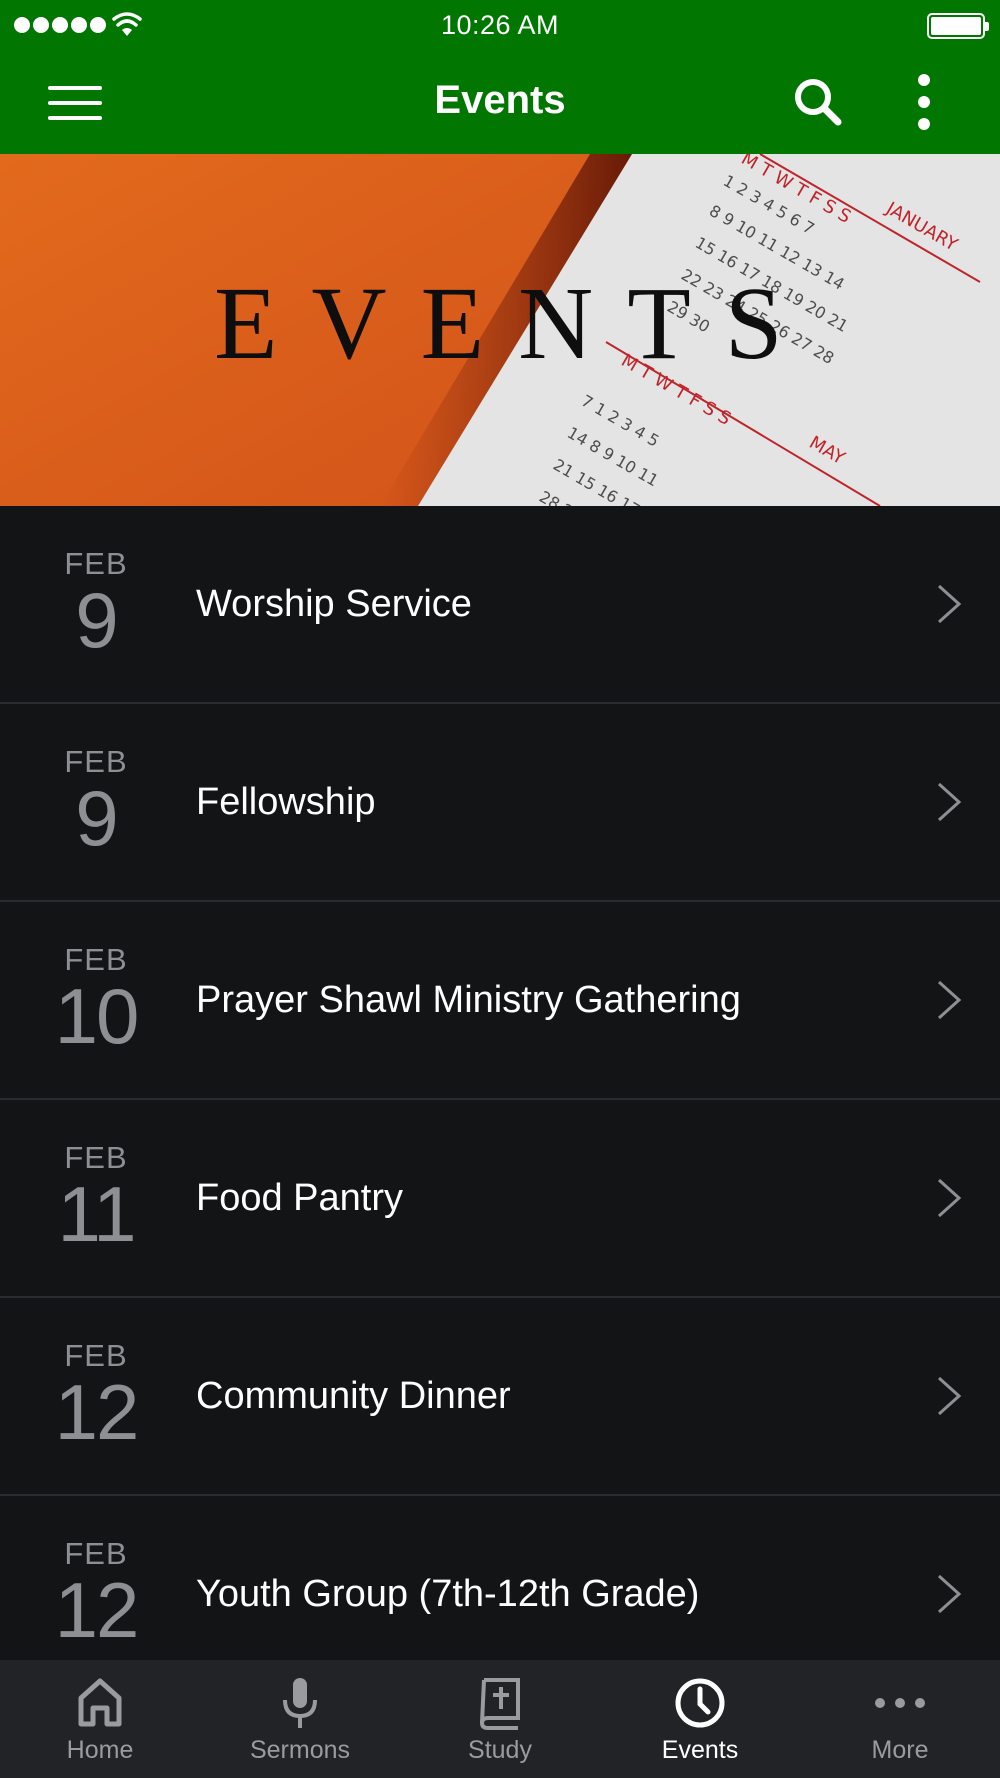  Describe the element at coordinates (700, 1750) in the screenshot. I see `tab-label: Events` at that location.